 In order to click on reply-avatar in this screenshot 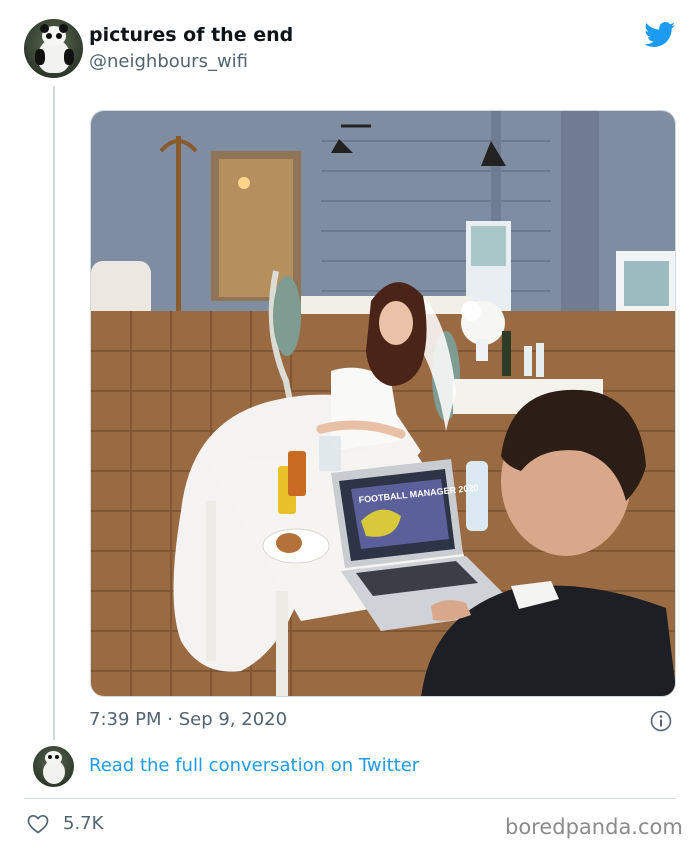, I will do `click(53, 766)`.